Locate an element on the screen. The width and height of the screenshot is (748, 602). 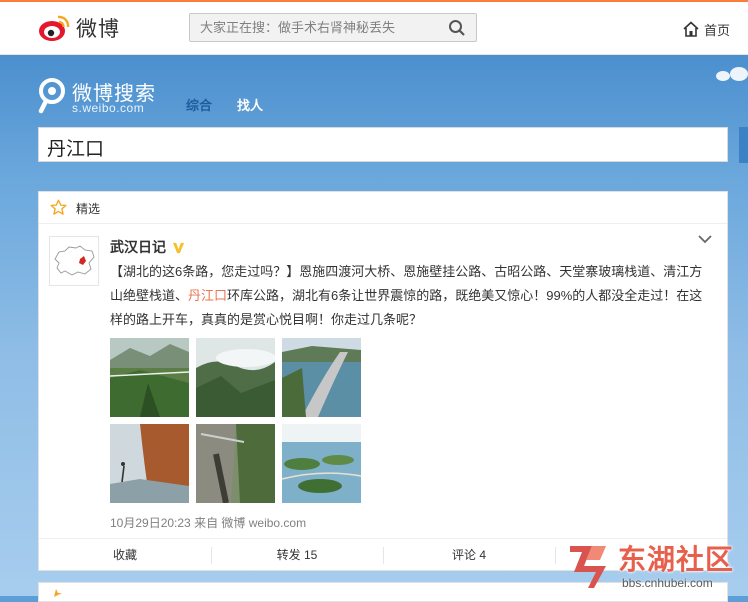
post-author: 武汉日记 is located at coordinates (147, 247).